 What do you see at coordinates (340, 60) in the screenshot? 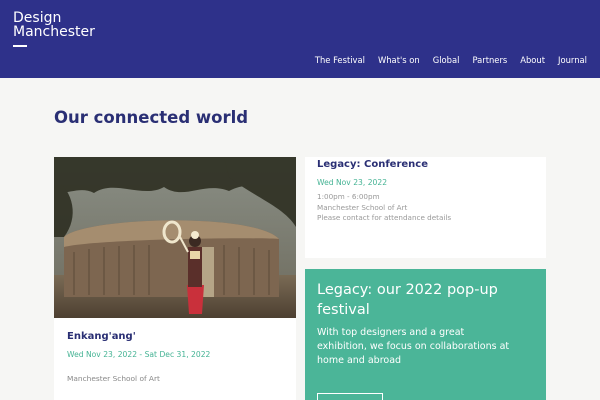
I see `nav-festival: The Festival` at bounding box center [340, 60].